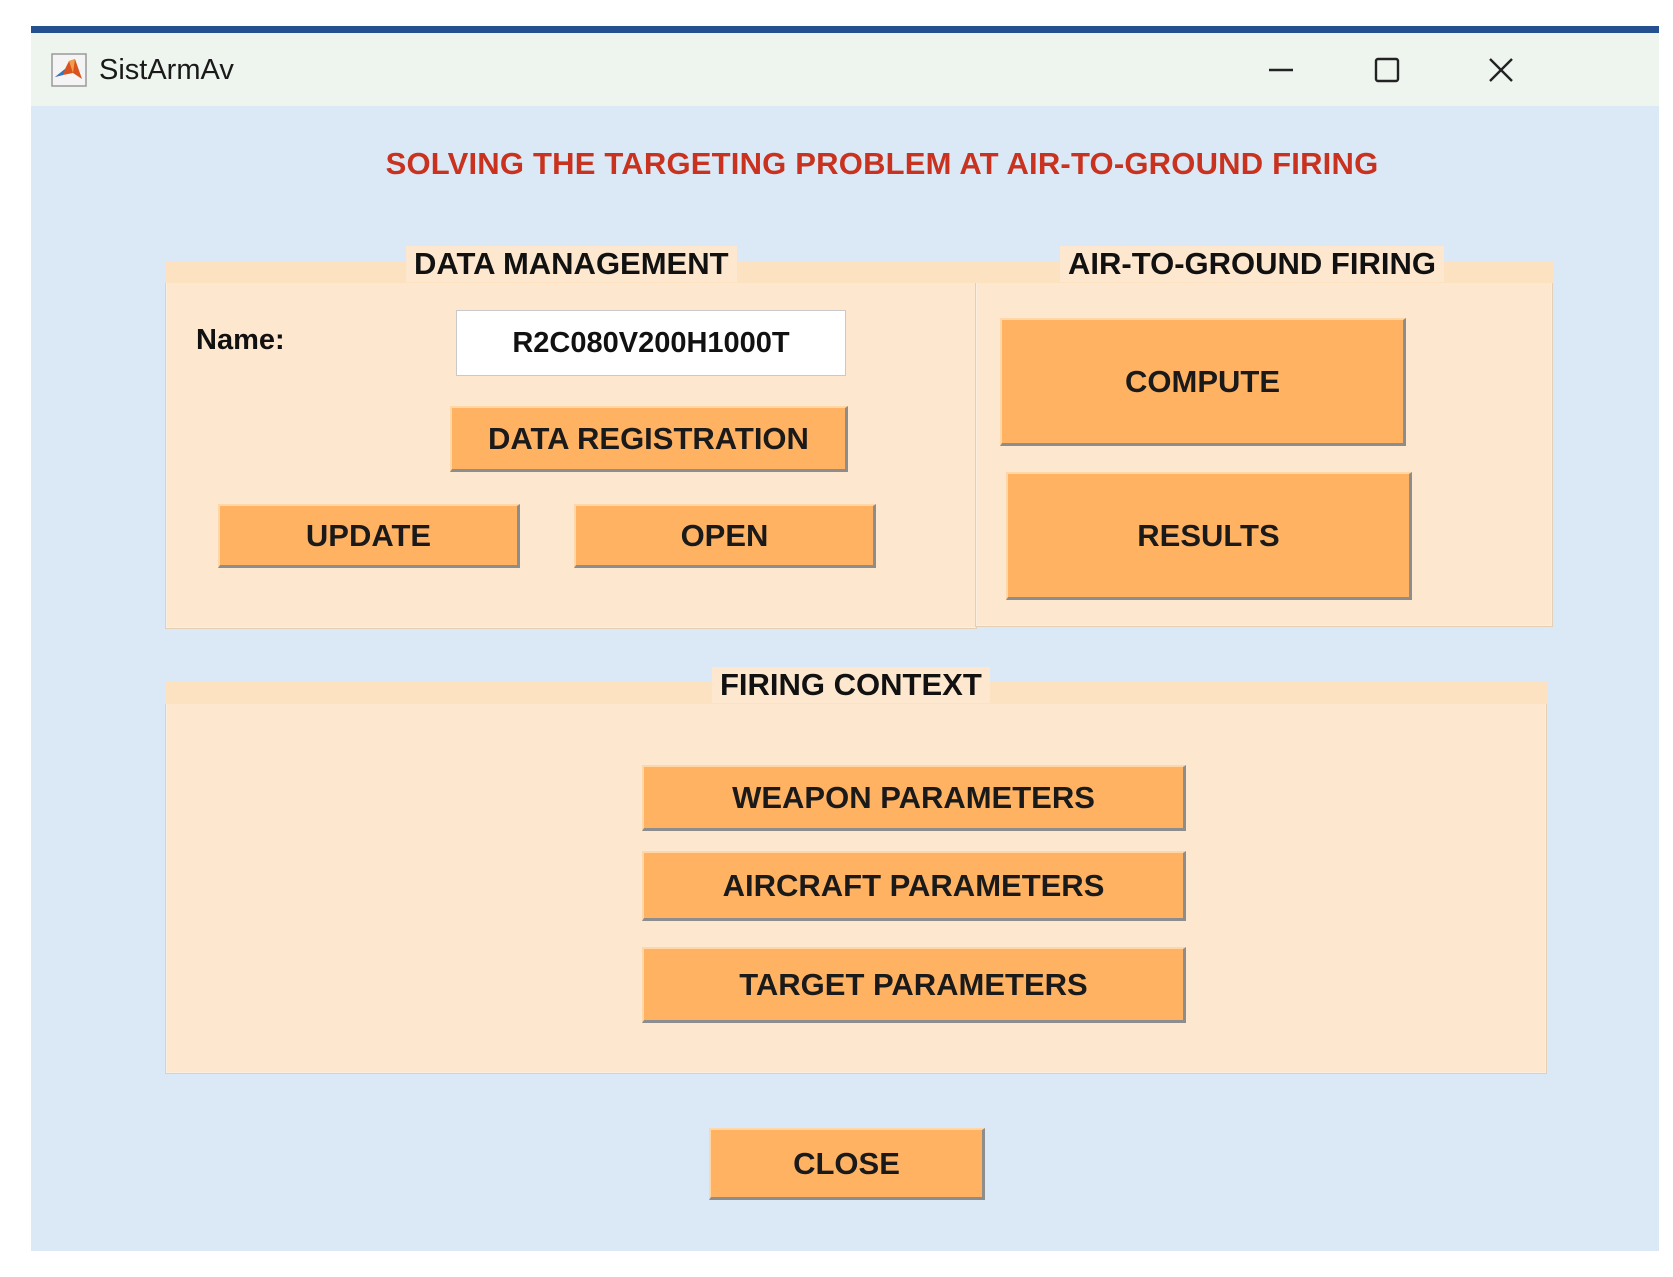 Image resolution: width=1673 pixels, height=1277 pixels. Describe the element at coordinates (851, 685) in the screenshot. I see `firing-context-title: FIRING CONTEXT` at that location.